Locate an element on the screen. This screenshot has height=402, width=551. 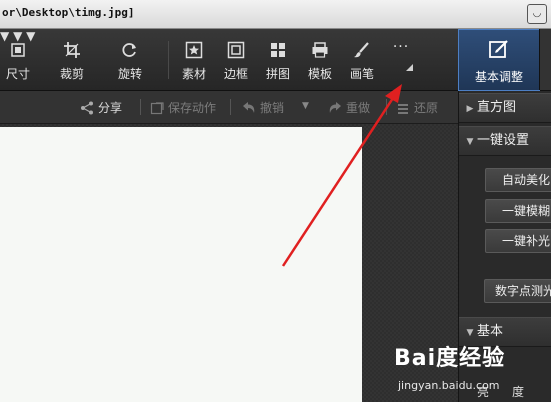
star-frame-icon is located at coordinates (194, 50).